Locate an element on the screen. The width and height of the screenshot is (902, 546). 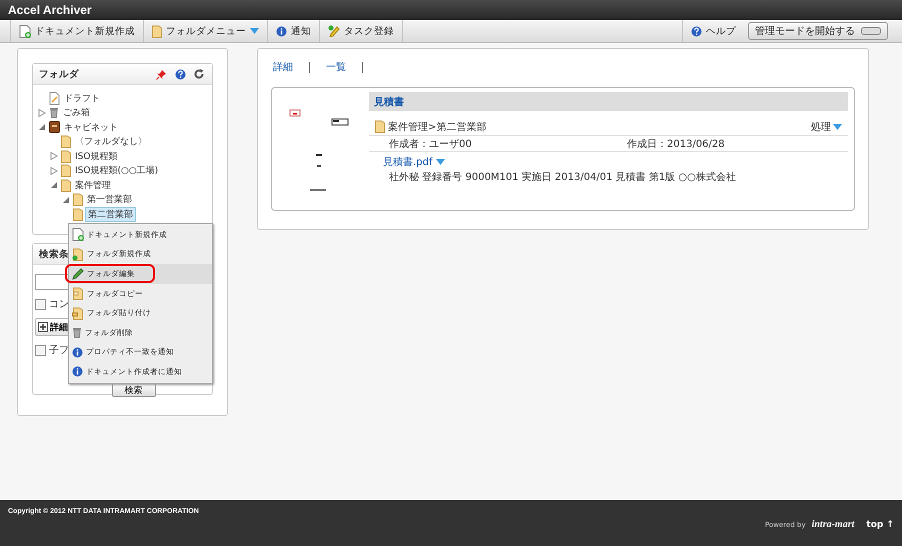
cabinet-icon is located at coordinates (54, 127).